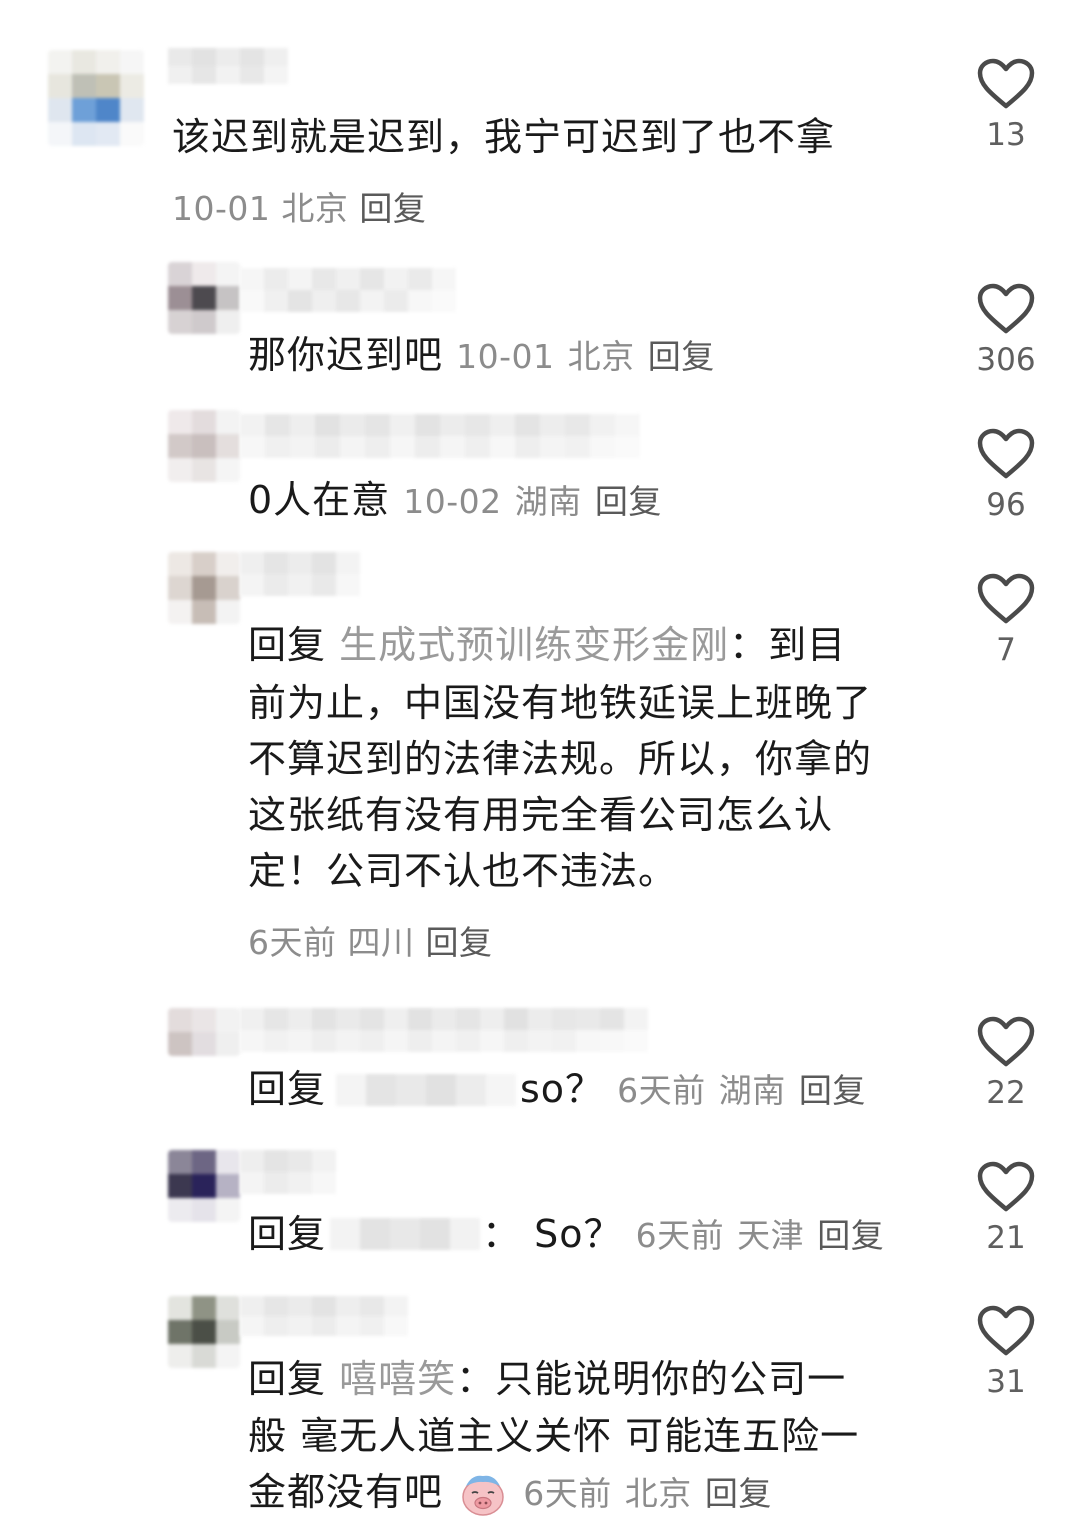 Image resolution: width=1080 pixels, height=1534 pixels. What do you see at coordinates (807, 645) in the screenshot?
I see `comment-text-line: 到目` at bounding box center [807, 645].